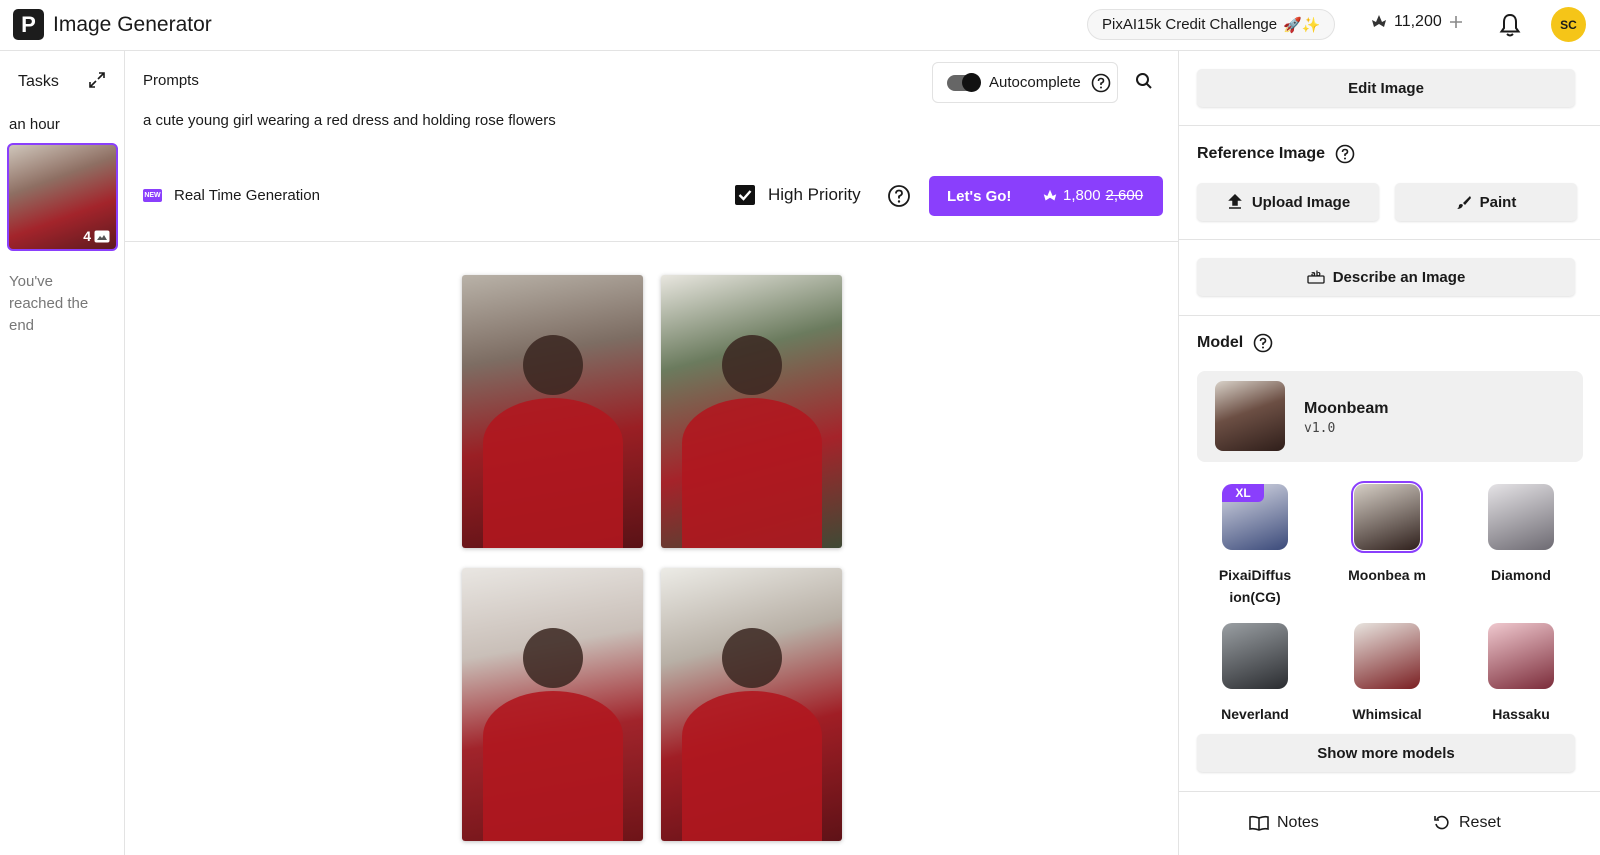  What do you see at coordinates (1259, 823) in the screenshot?
I see `book-icon` at bounding box center [1259, 823].